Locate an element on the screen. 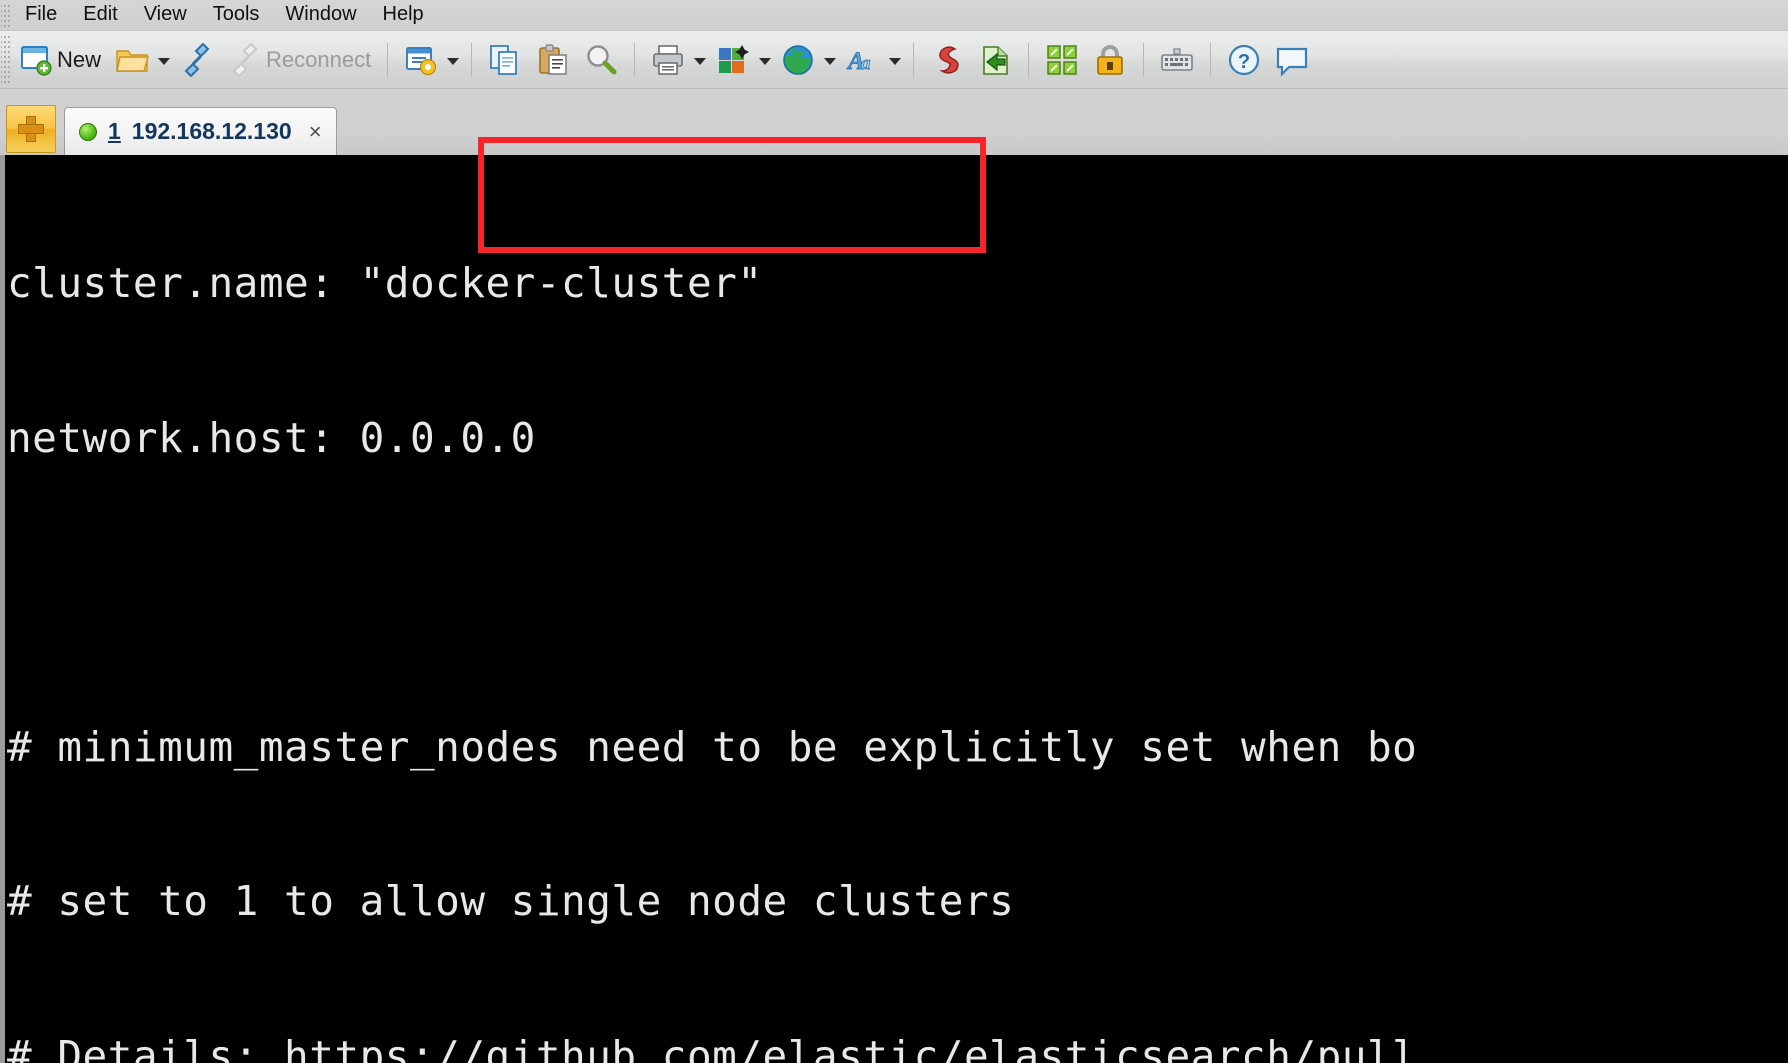 The height and width of the screenshot is (1063, 1788). new-session-icon is located at coordinates (36, 60).